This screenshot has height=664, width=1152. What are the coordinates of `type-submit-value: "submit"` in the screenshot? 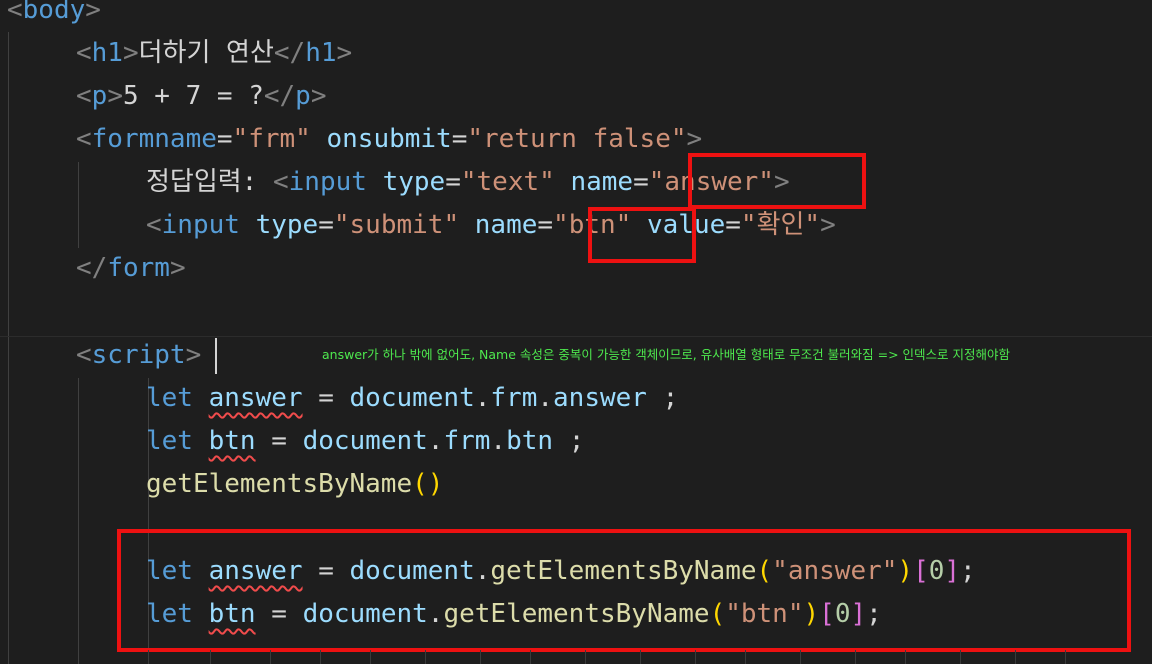 It's located at (396, 225).